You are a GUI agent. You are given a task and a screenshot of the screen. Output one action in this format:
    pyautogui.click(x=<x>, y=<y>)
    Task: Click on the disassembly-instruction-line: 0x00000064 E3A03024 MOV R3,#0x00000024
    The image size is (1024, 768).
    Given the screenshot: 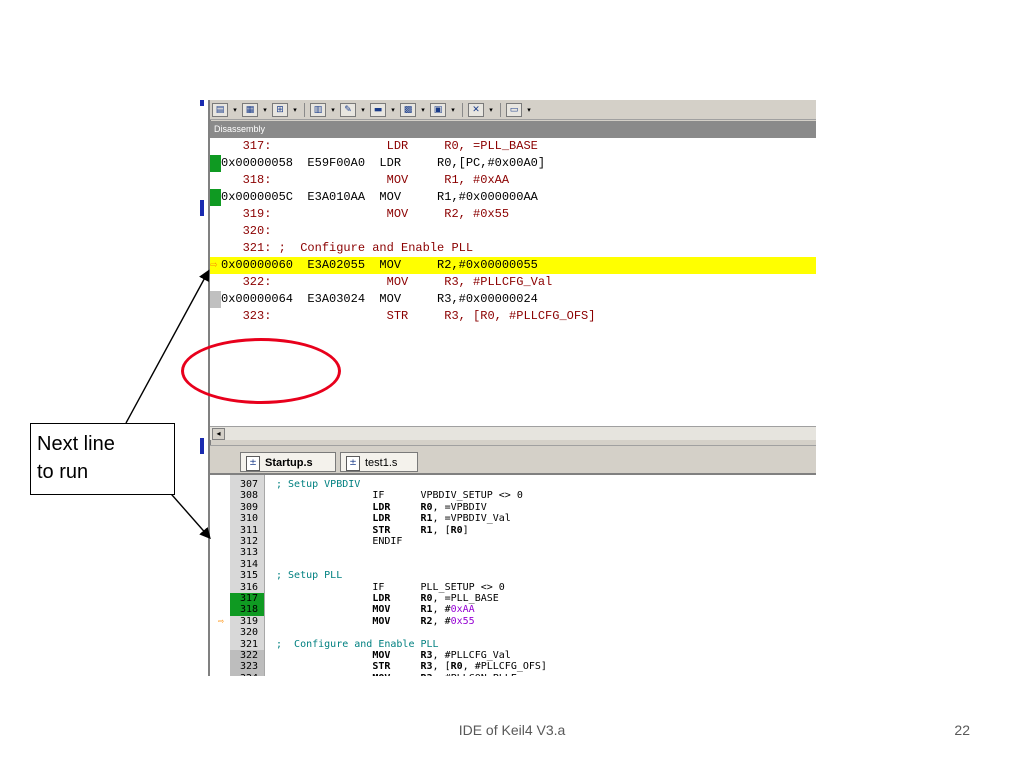 What is the action you would take?
    pyautogui.click(x=513, y=299)
    